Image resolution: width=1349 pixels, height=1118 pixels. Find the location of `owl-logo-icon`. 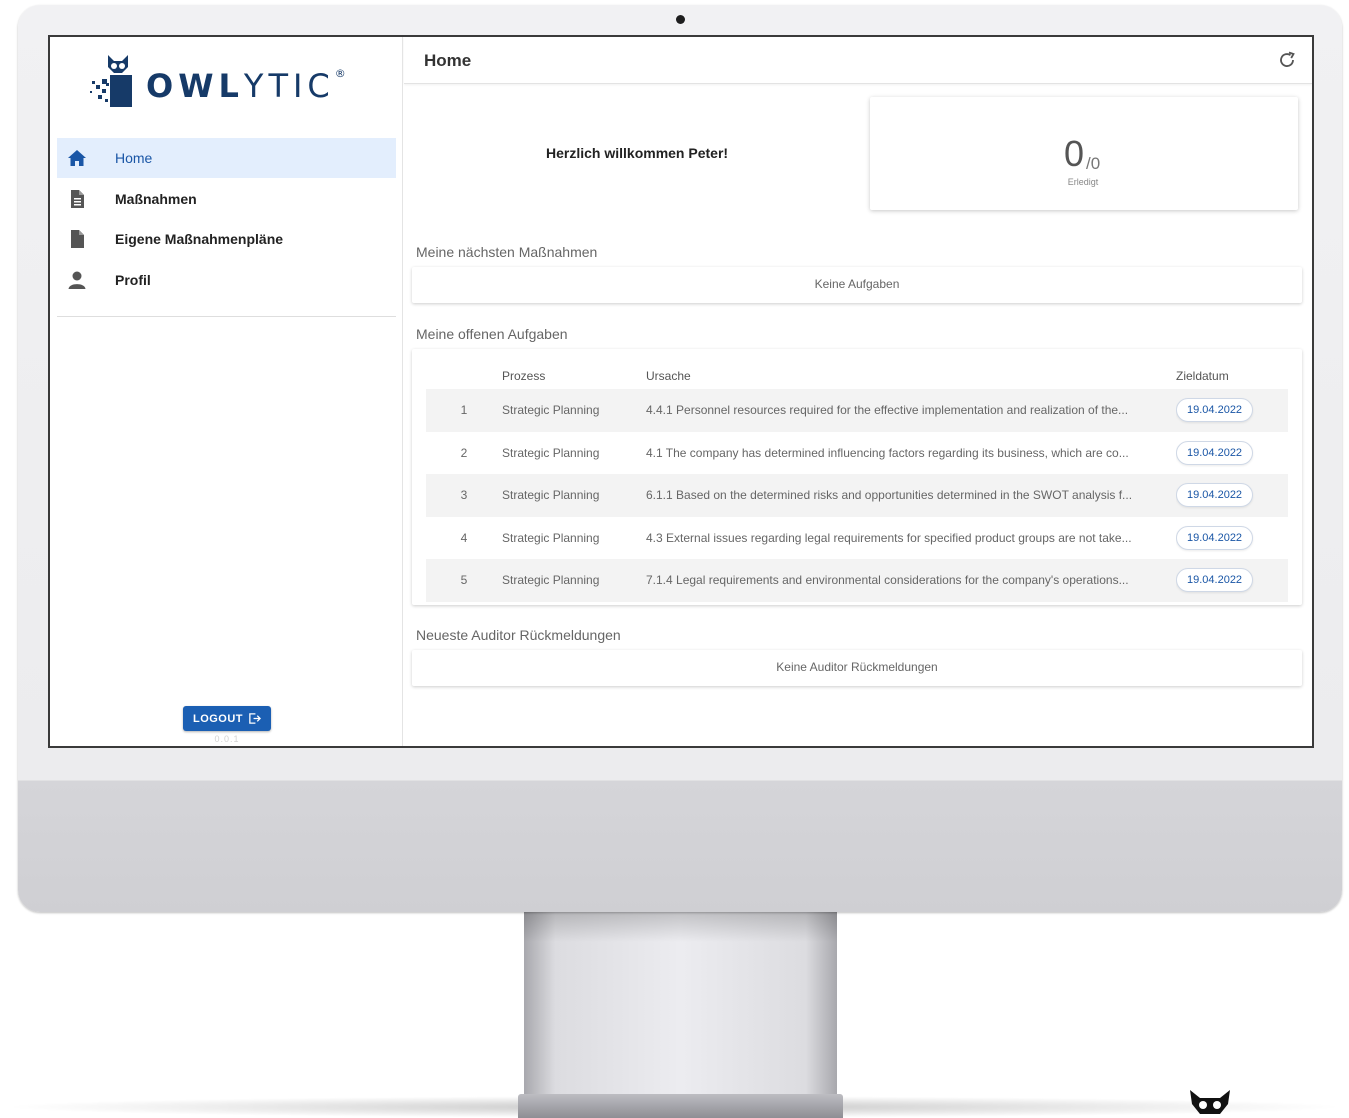

owl-logo-icon is located at coordinates (111, 81).